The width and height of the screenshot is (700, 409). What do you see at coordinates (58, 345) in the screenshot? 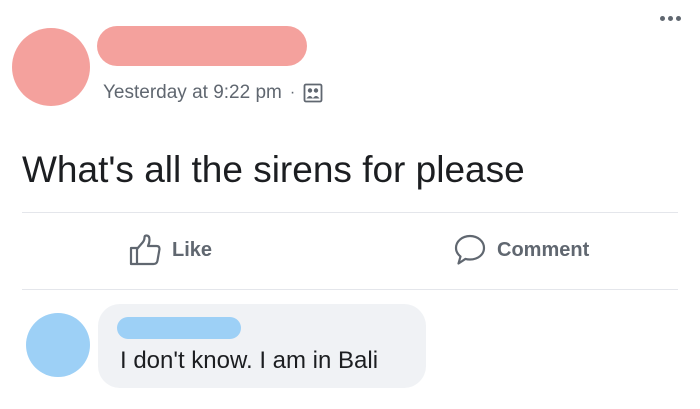
I see `commenter-avatar-redacted` at bounding box center [58, 345].